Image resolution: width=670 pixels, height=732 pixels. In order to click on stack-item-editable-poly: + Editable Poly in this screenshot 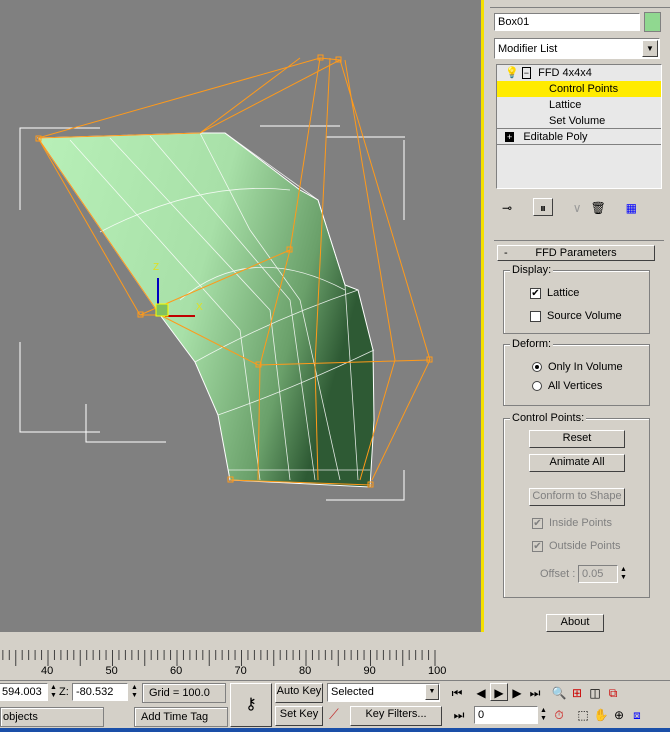, I will do `click(579, 137)`.